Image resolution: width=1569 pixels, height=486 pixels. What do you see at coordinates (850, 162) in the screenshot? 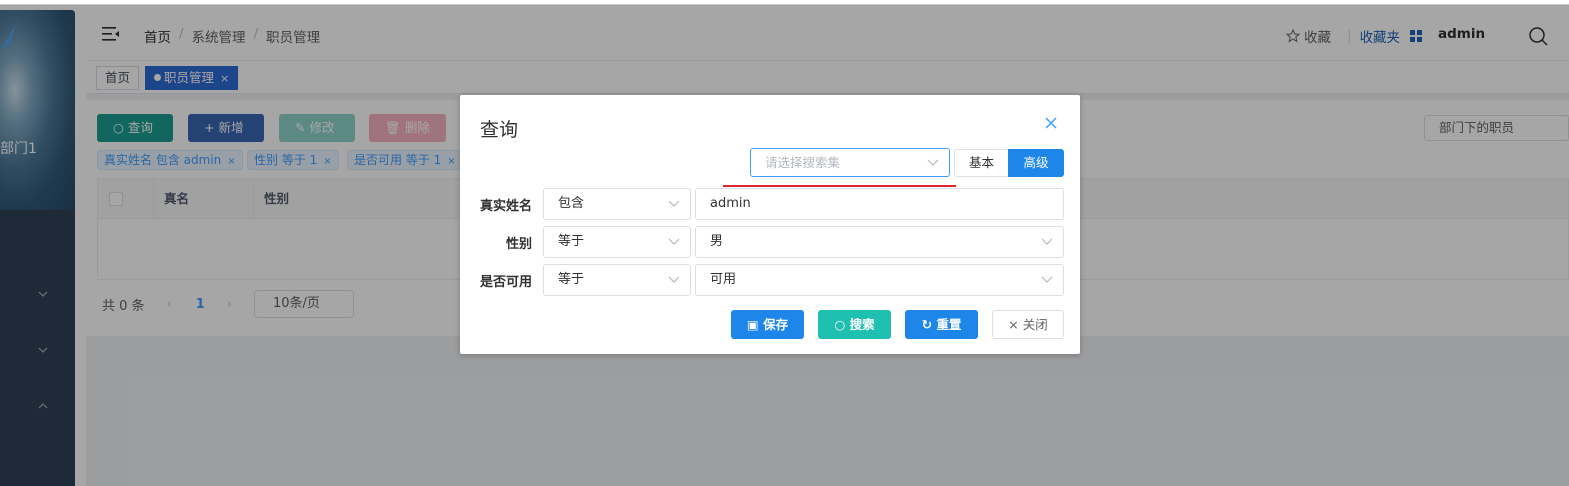
I see `search-set-select: 请选择搜索集` at bounding box center [850, 162].